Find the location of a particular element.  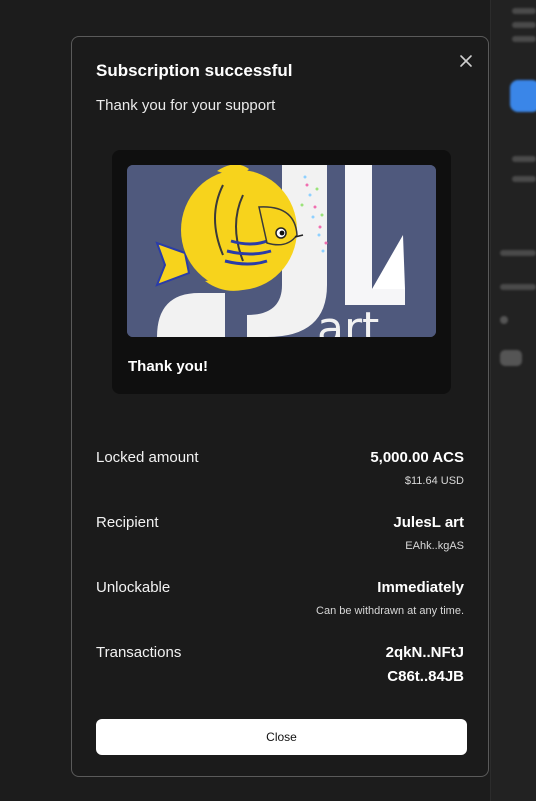

modal-subtitle: Thank you for your support is located at coordinates (186, 105).